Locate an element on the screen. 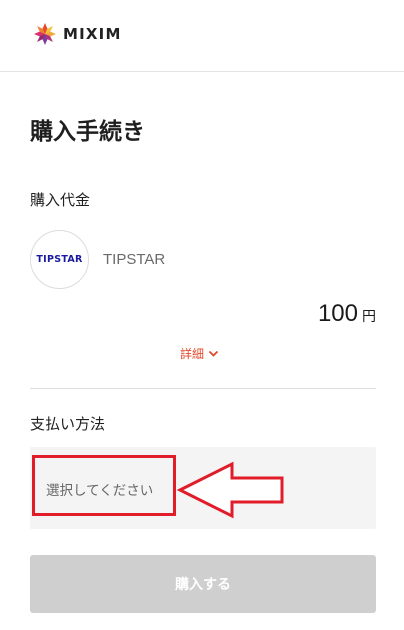  price-currency: 円 is located at coordinates (369, 317).